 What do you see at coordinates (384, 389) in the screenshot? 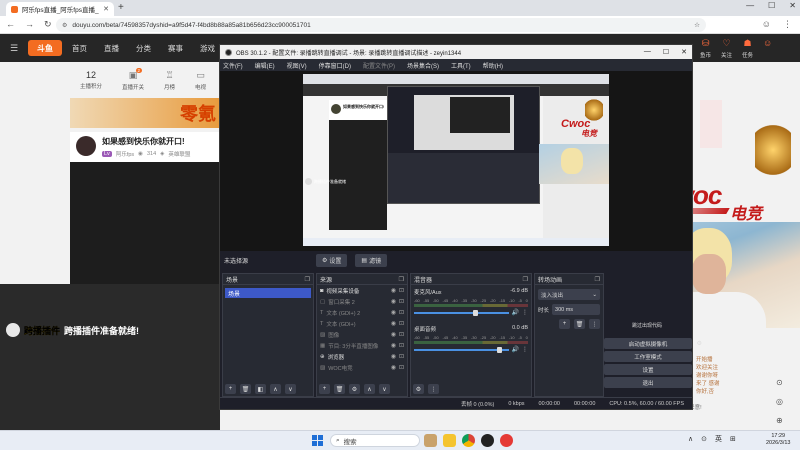
I see `source-down-button: ∨` at bounding box center [384, 389].